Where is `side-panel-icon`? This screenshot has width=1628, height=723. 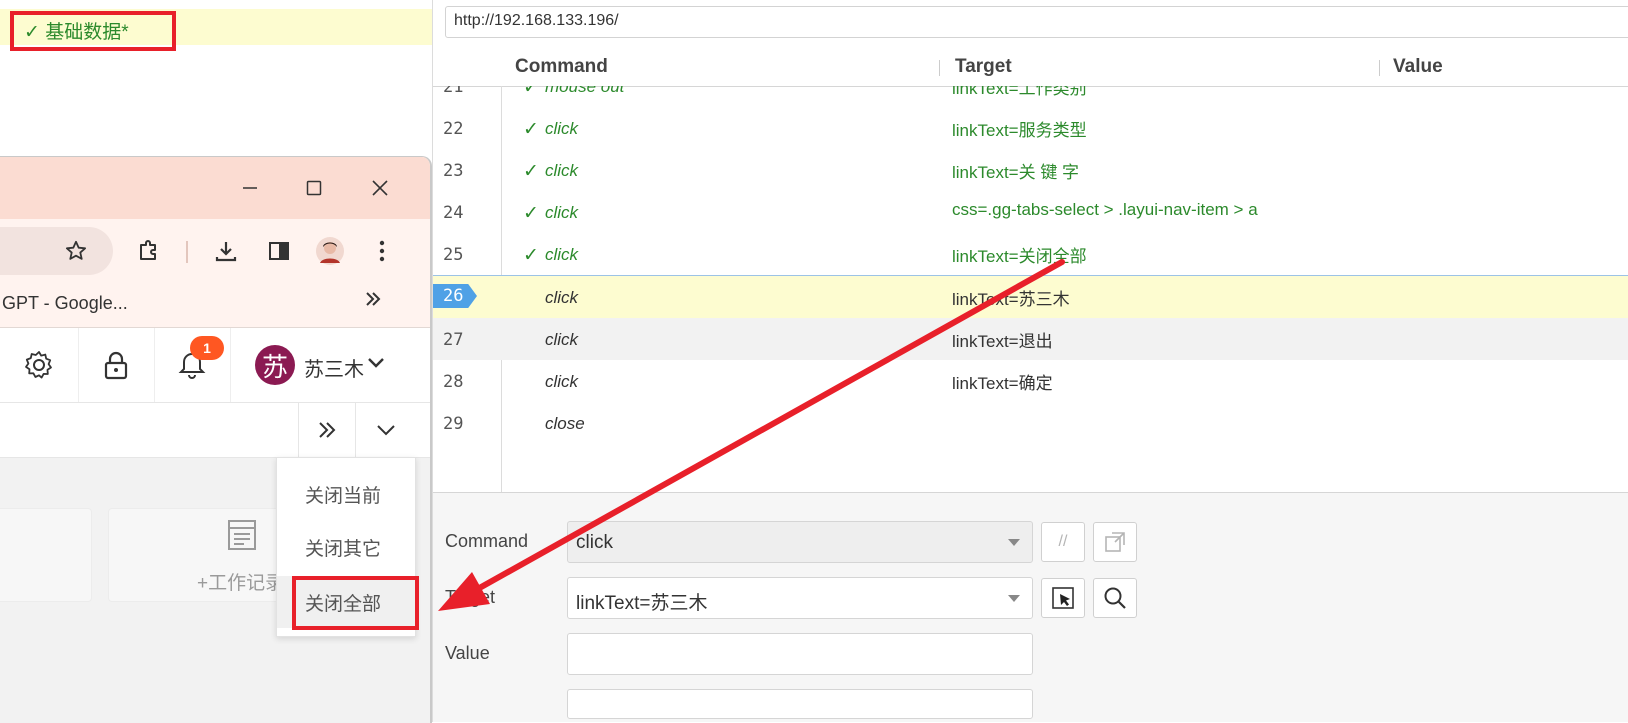
side-panel-icon is located at coordinates (279, 251).